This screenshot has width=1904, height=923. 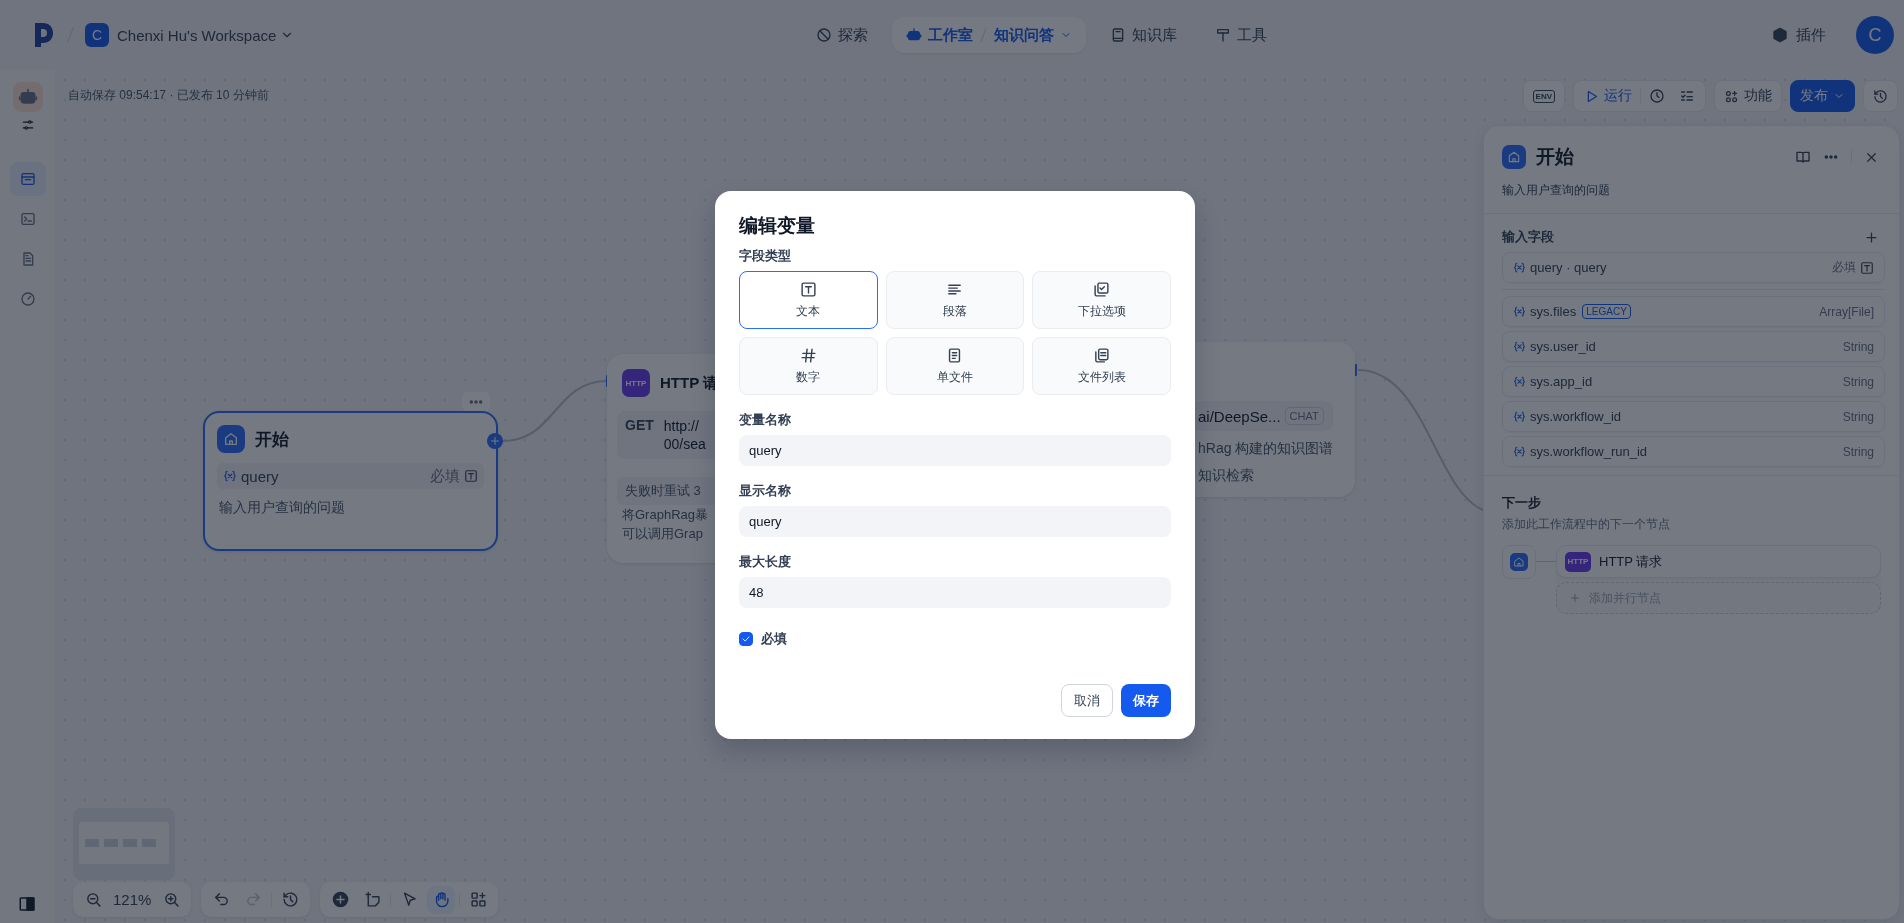 What do you see at coordinates (1143, 35) in the screenshot?
I see `nav-tab: 知识库` at bounding box center [1143, 35].